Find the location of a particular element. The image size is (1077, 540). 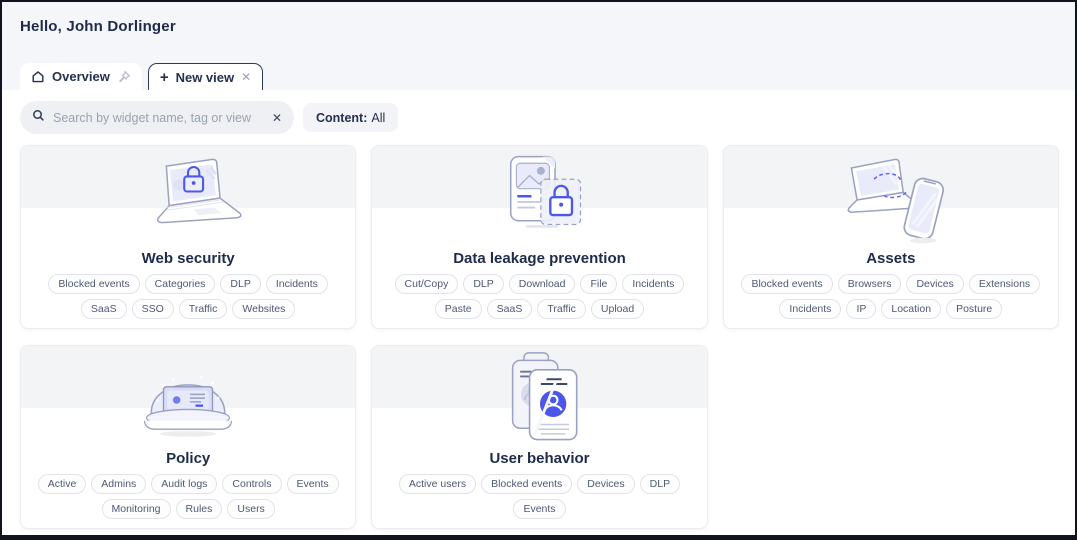

tag-pill: Browsers is located at coordinates (869, 284).